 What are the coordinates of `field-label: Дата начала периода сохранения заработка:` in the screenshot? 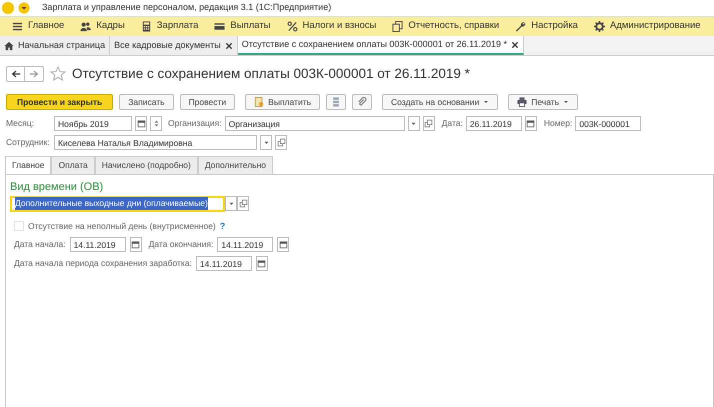 It's located at (103, 263).